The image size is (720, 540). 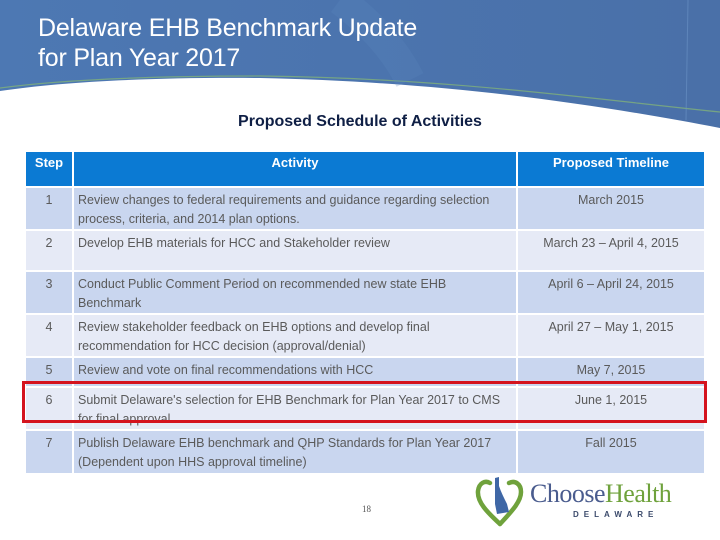 What do you see at coordinates (611, 292) in the screenshot?
I see `timeline-cell: April 6 – April 24, 2015` at bounding box center [611, 292].